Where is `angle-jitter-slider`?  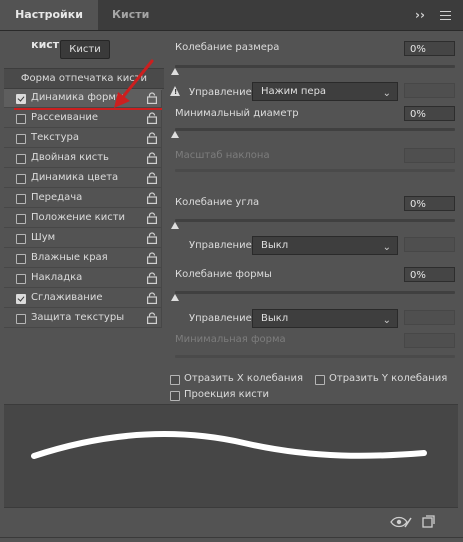 angle-jitter-slider is located at coordinates (315, 220).